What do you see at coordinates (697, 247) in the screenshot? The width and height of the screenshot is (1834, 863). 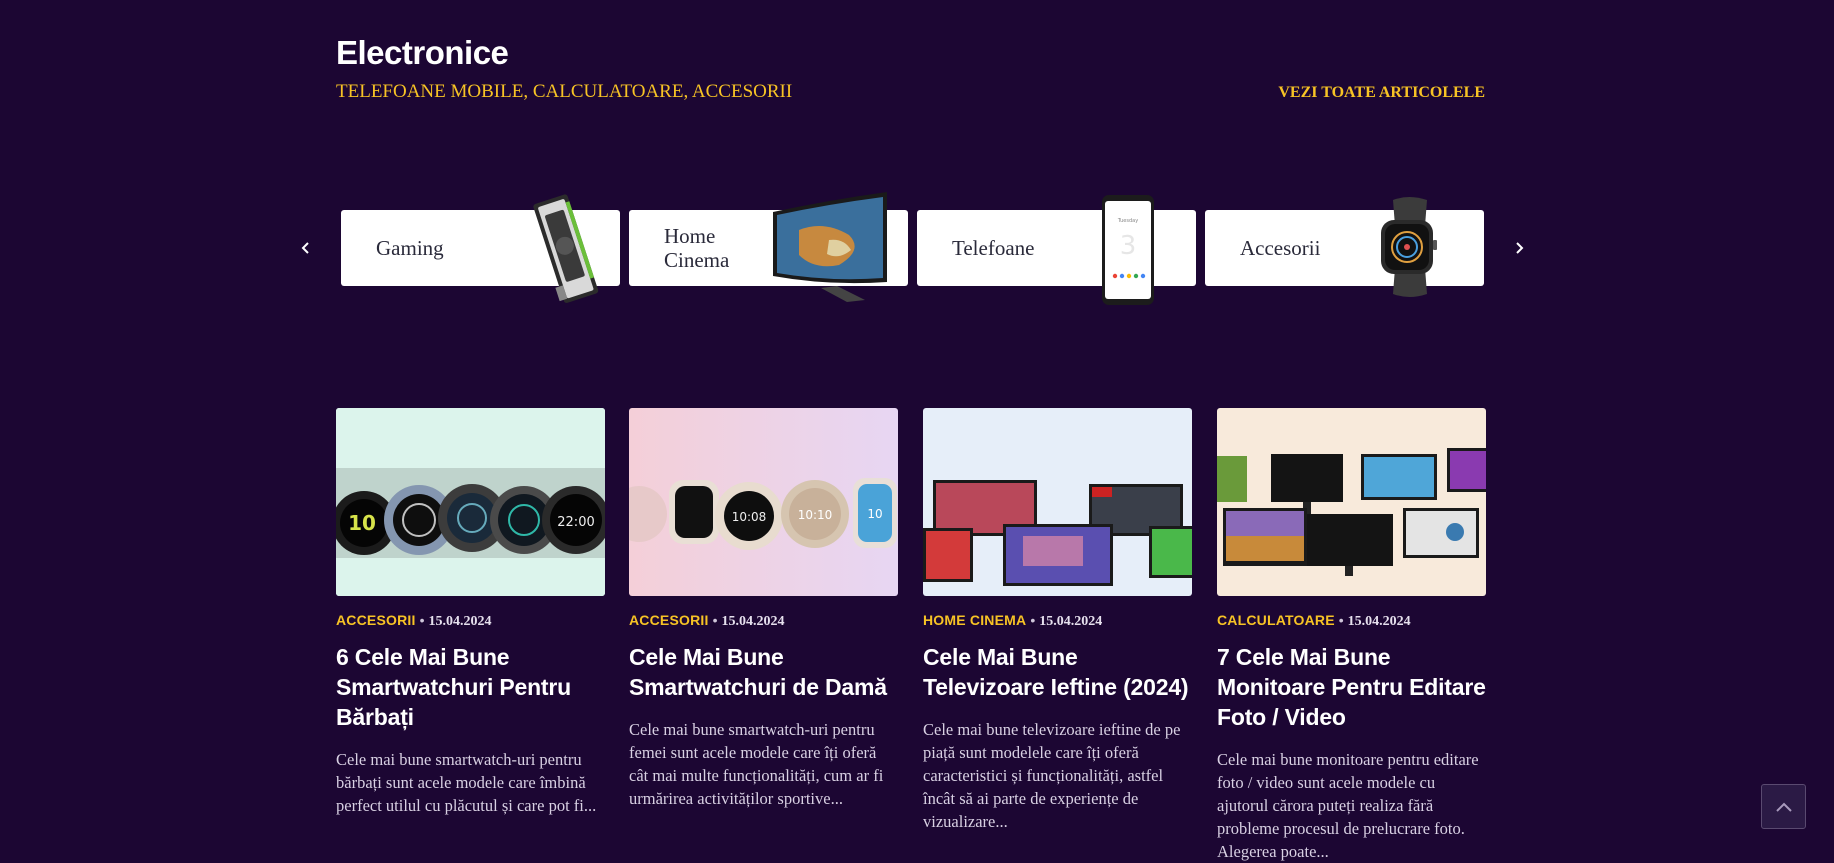 I see `category-card-label: Home Cinema` at bounding box center [697, 247].